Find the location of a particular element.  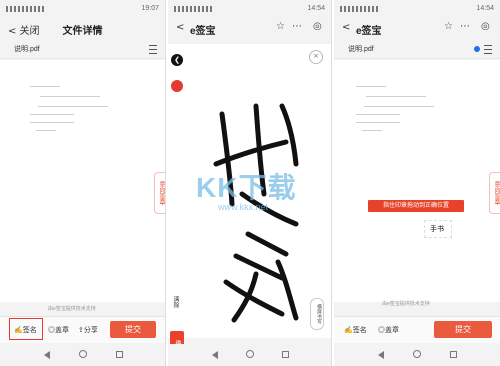

share-label: 分享 is located at coordinates (90, 330).